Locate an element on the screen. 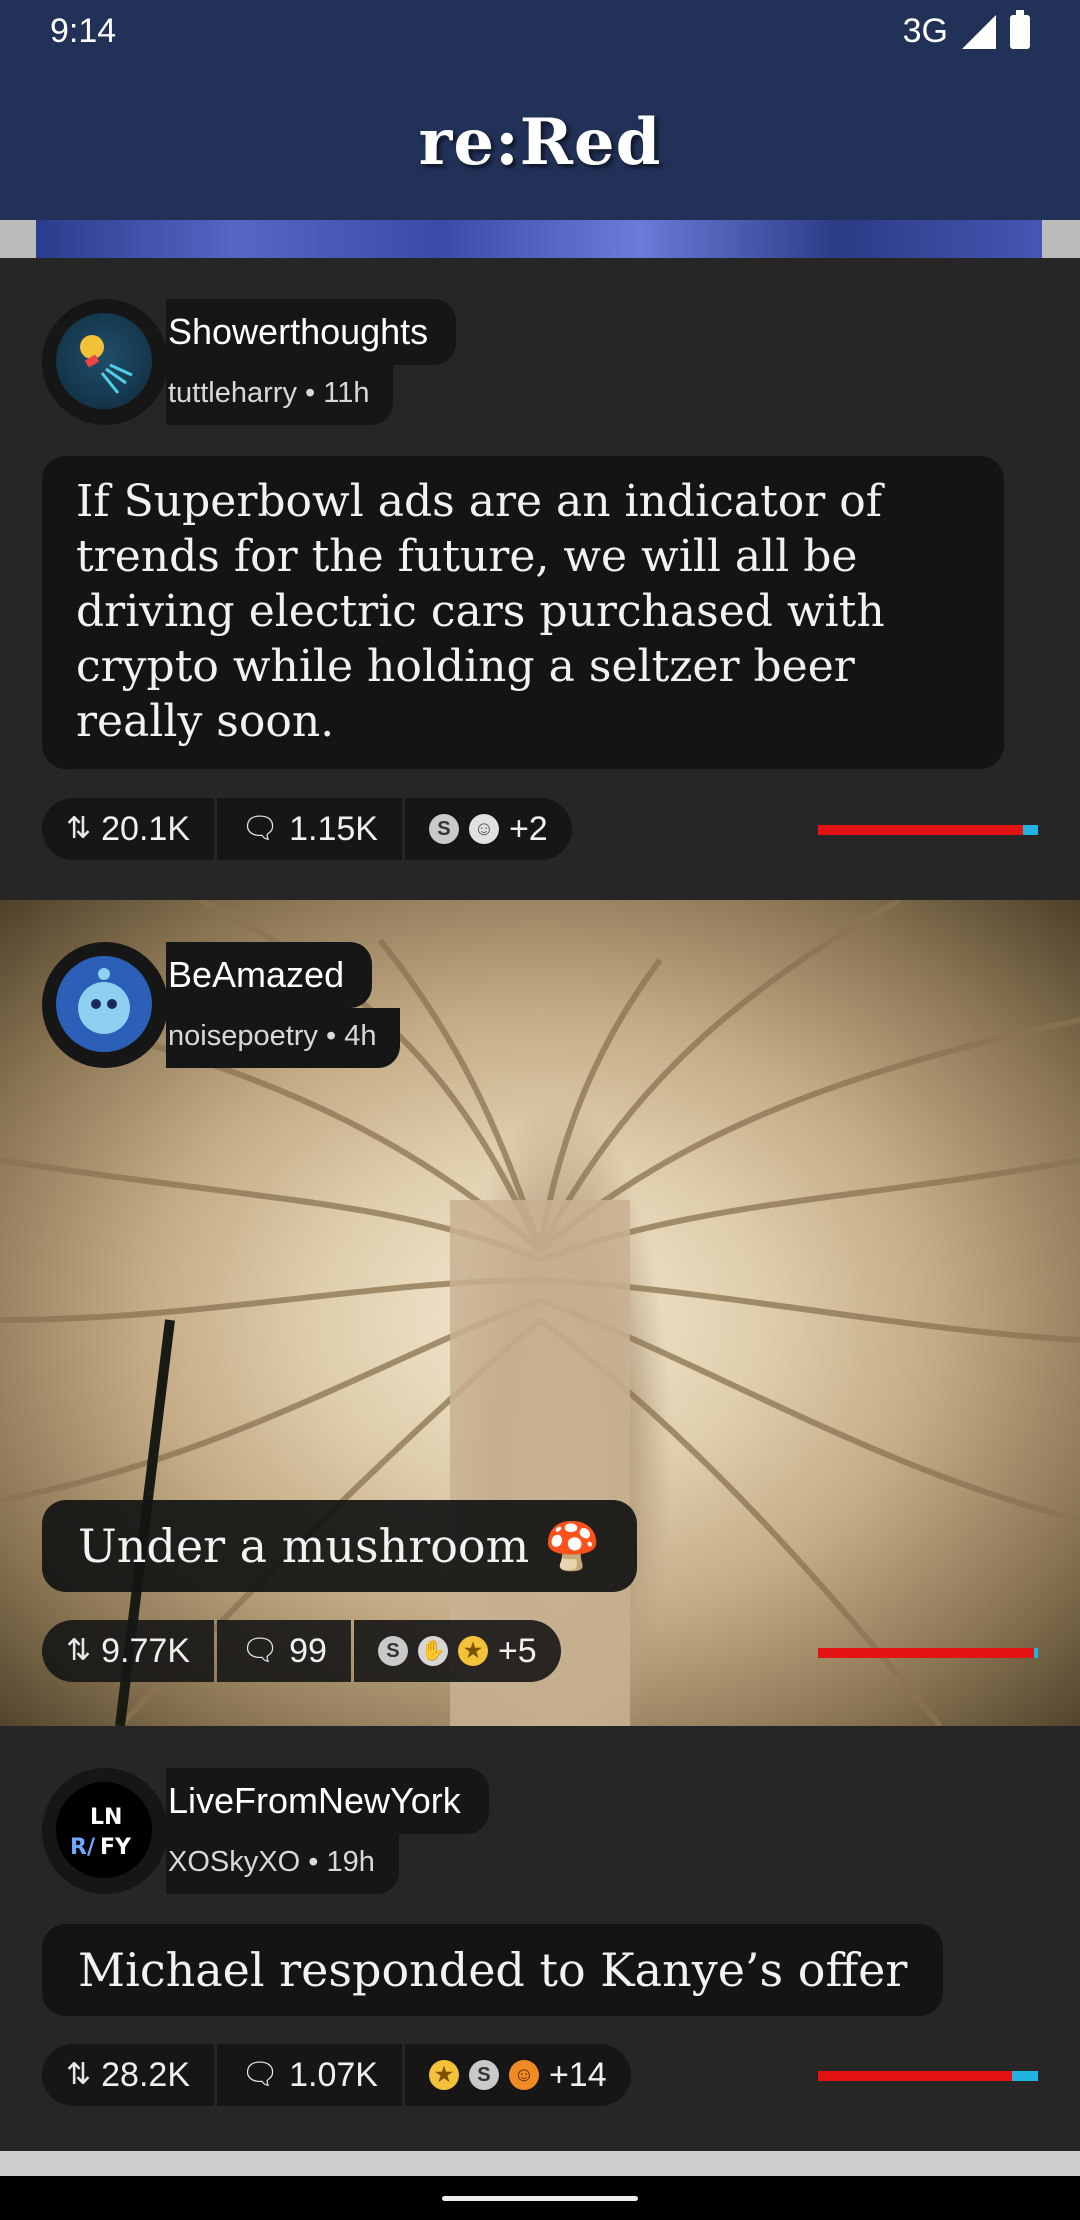 The width and height of the screenshot is (1080, 2220). post-meta: noisepoetry • 4h is located at coordinates (283, 1038).